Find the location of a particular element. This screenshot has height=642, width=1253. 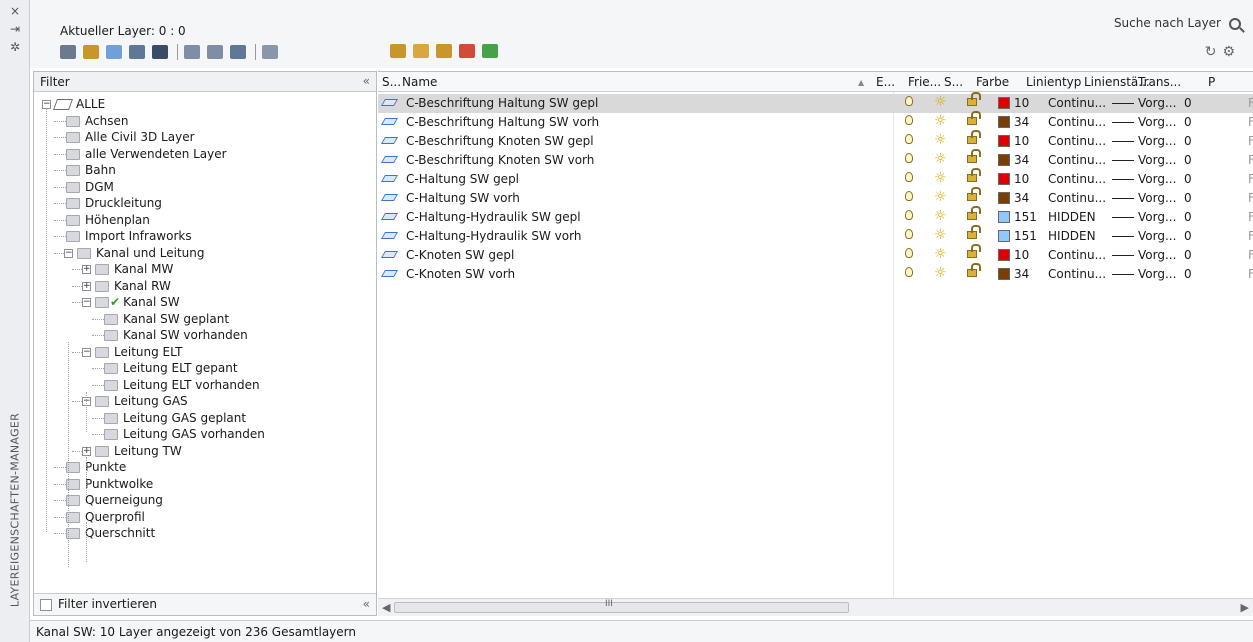

delete-layer-icon is located at coordinates (114, 52).